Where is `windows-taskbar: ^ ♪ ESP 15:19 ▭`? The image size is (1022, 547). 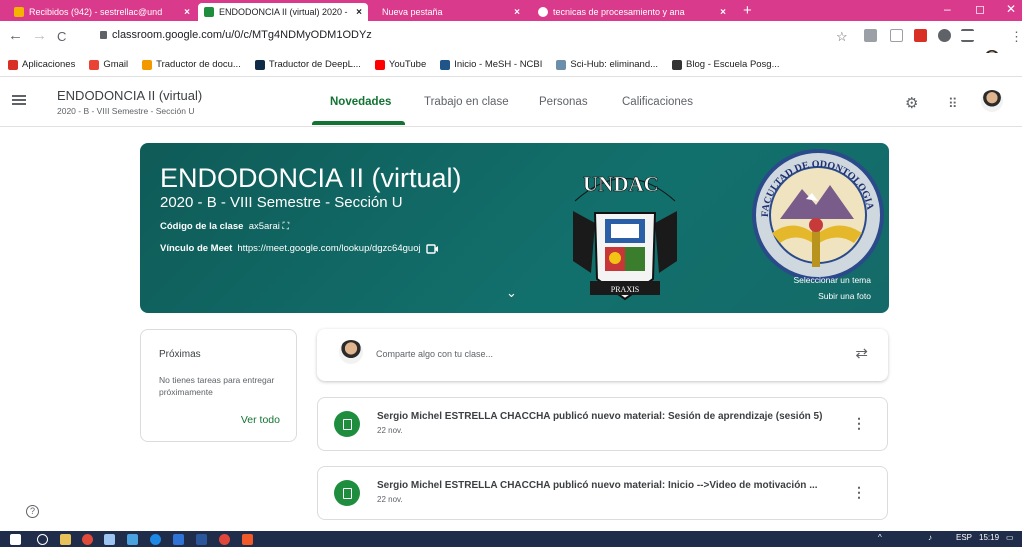 windows-taskbar: ^ ♪ ESP 15:19 ▭ is located at coordinates (511, 539).